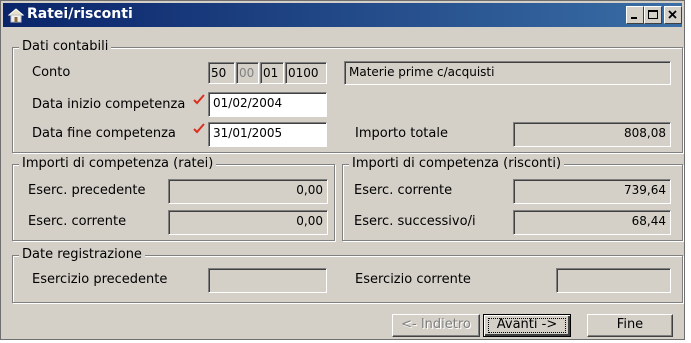 Image resolution: width=691 pixels, height=343 pixels. I want to click on close-icon, so click(672, 14).